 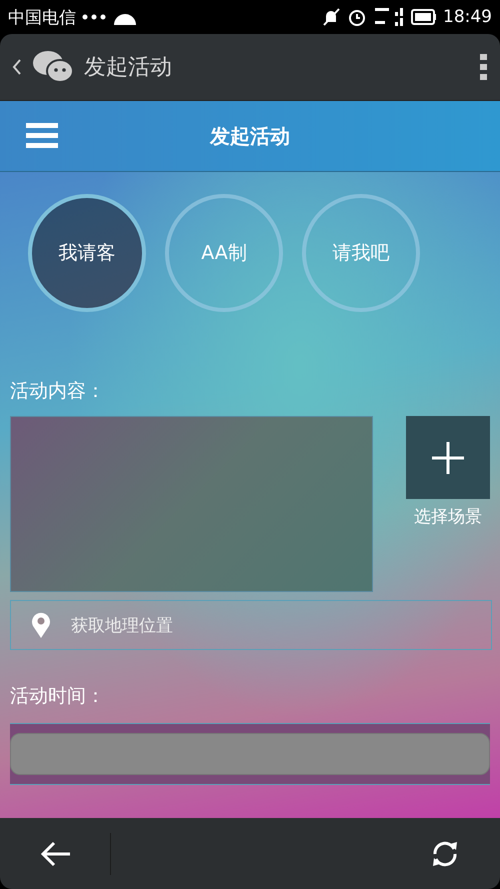 I want to click on more-dots-icon, so click(x=94, y=17).